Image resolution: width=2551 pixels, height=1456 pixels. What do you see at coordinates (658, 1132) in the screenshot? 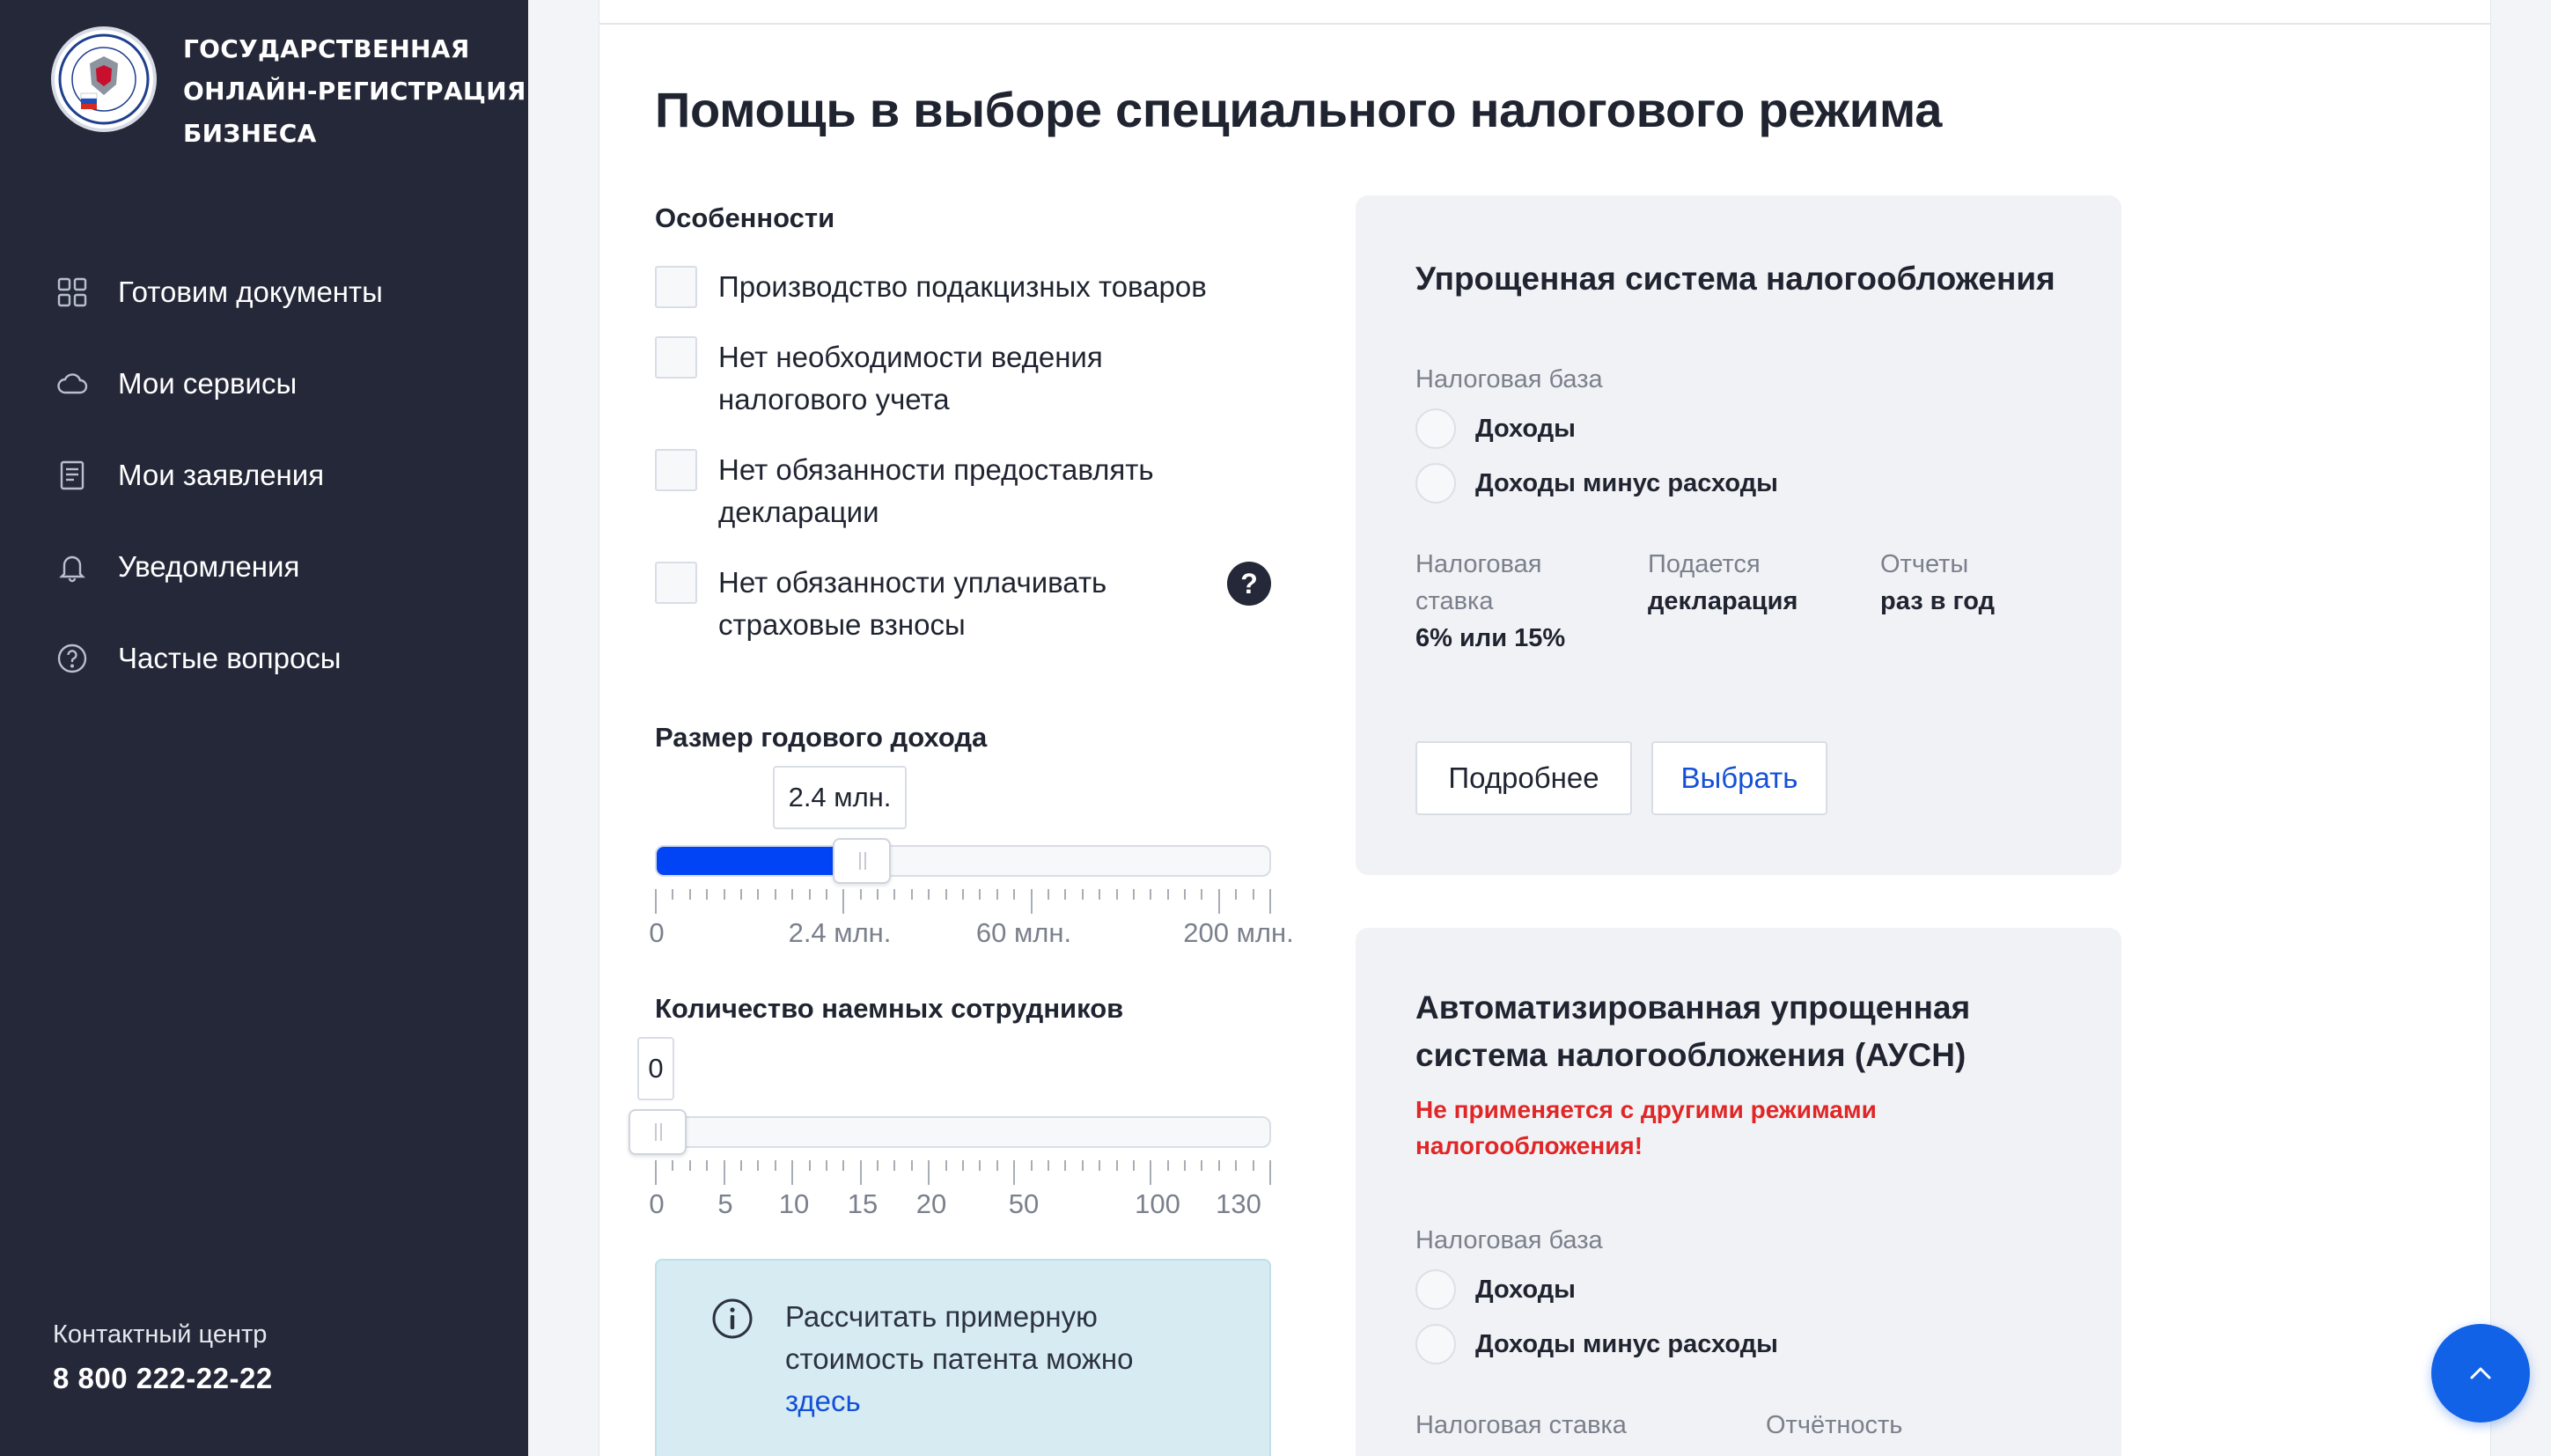
I see `employees-slider-thumb` at bounding box center [658, 1132].